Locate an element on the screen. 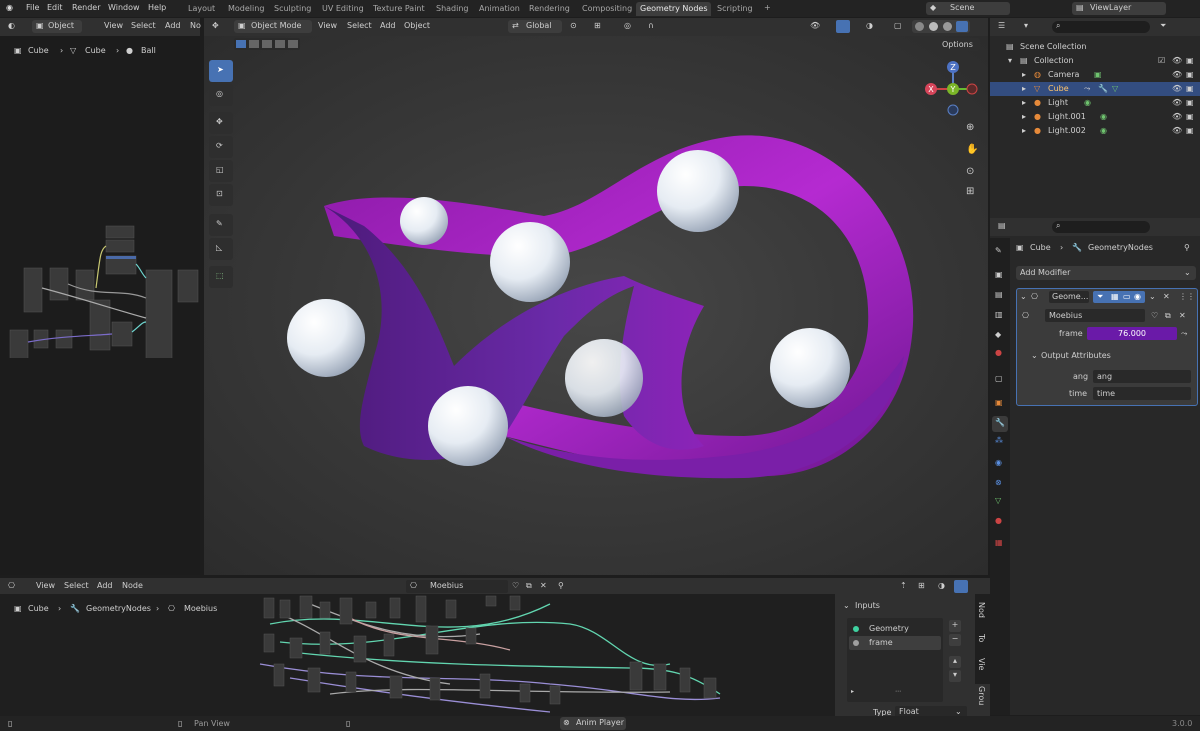 This screenshot has width=1200, height=731. scene-selector: ◆ Scene is located at coordinates (968, 8).